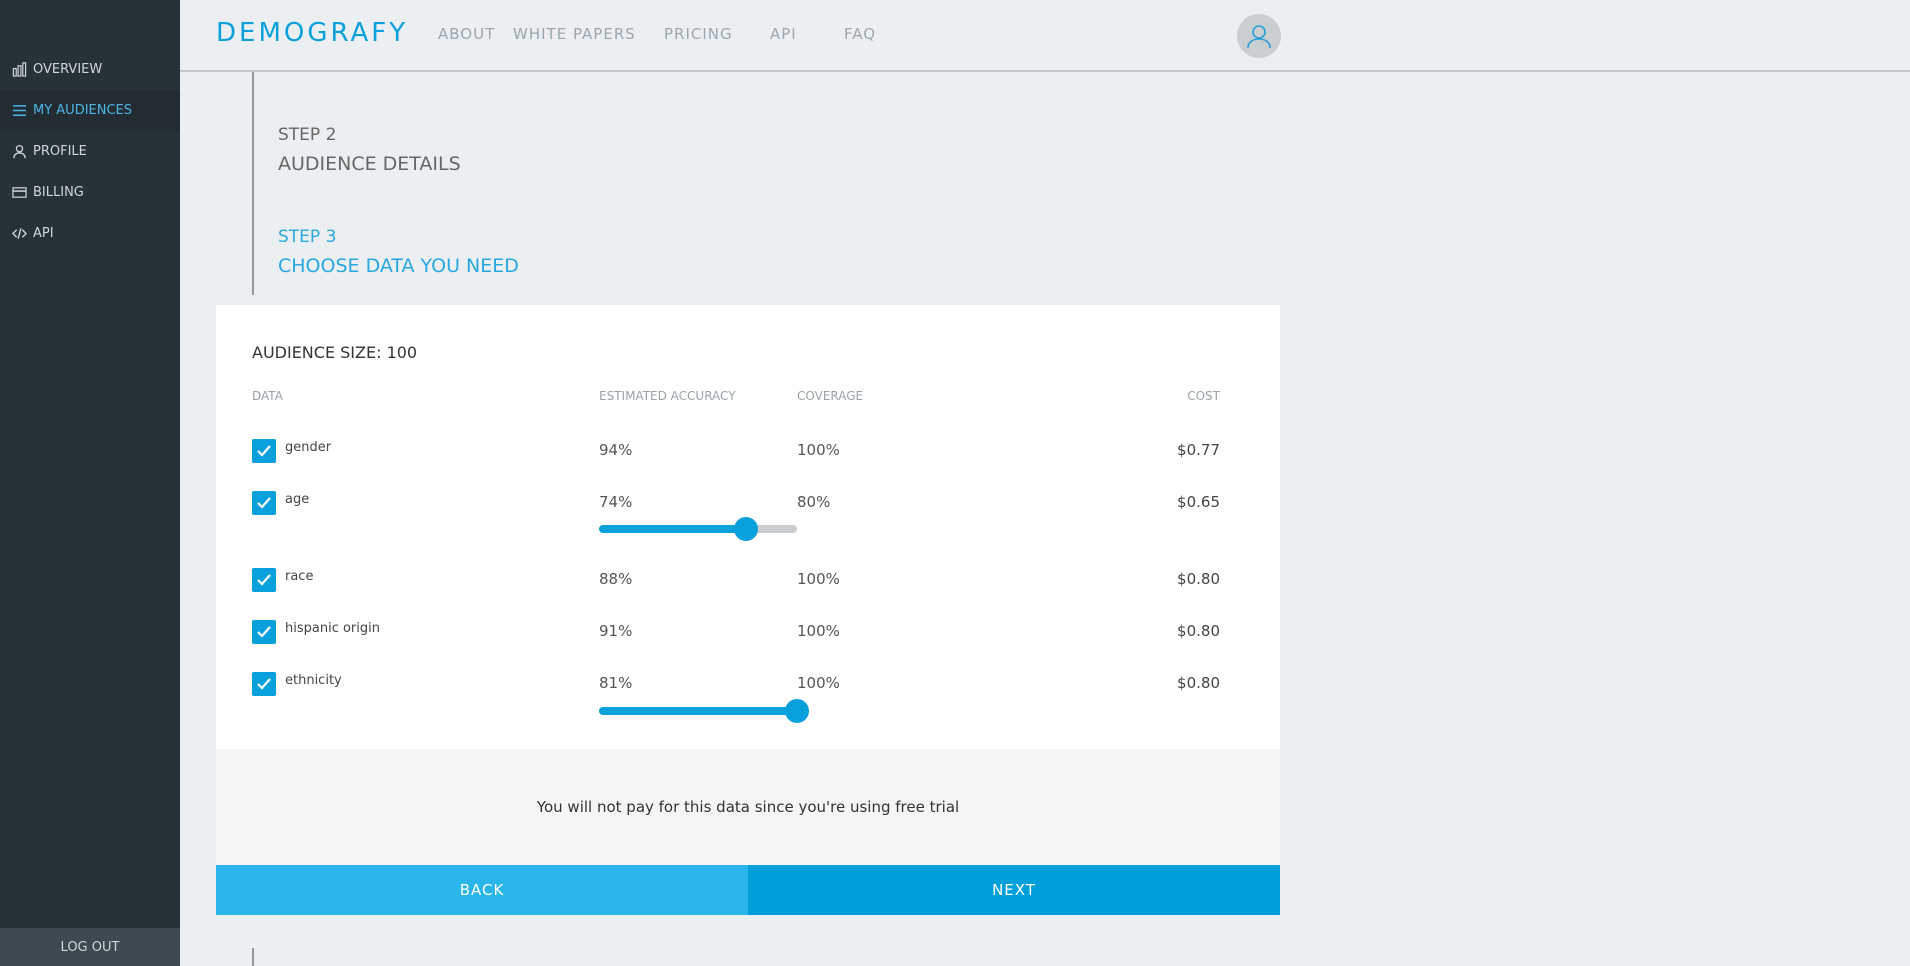  Describe the element at coordinates (1203, 396) in the screenshot. I see `column-header-cost: COST` at that location.